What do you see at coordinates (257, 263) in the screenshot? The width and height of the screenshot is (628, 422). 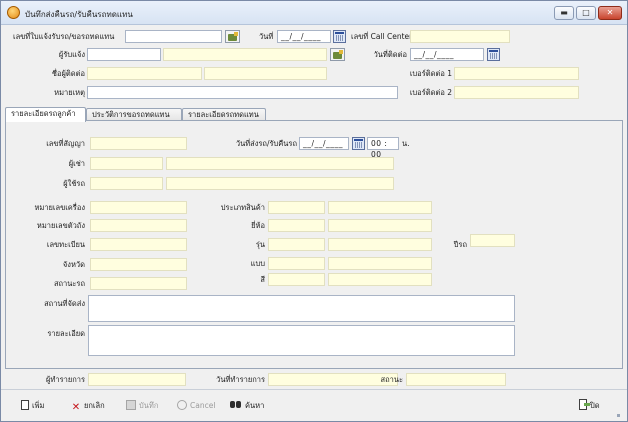 I see `style-label: แบบ` at bounding box center [257, 263].